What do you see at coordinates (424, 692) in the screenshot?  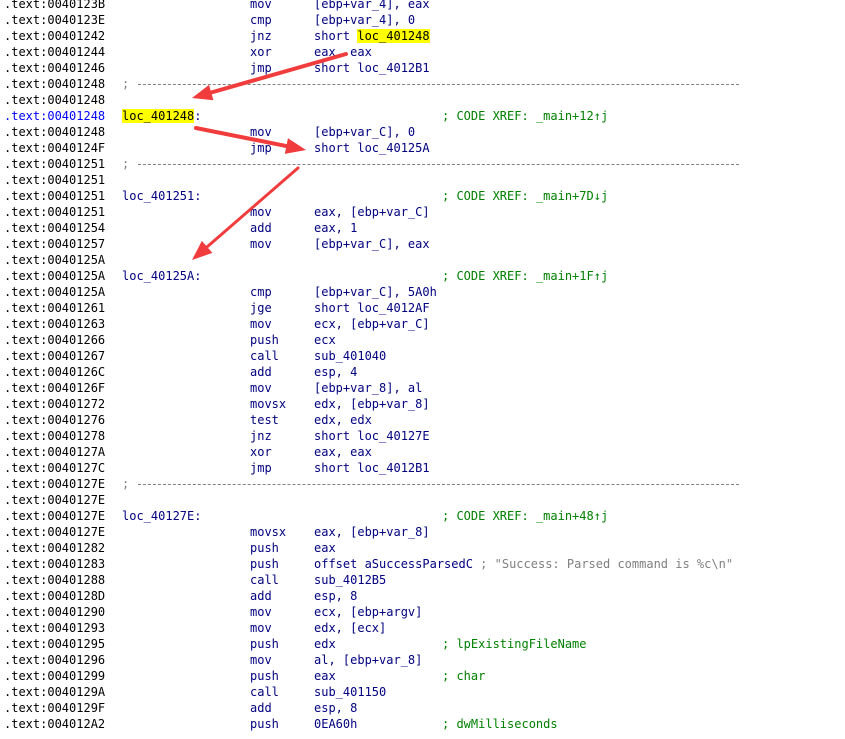 I see `listing-line: .text:0040129A call sub_401150` at bounding box center [424, 692].